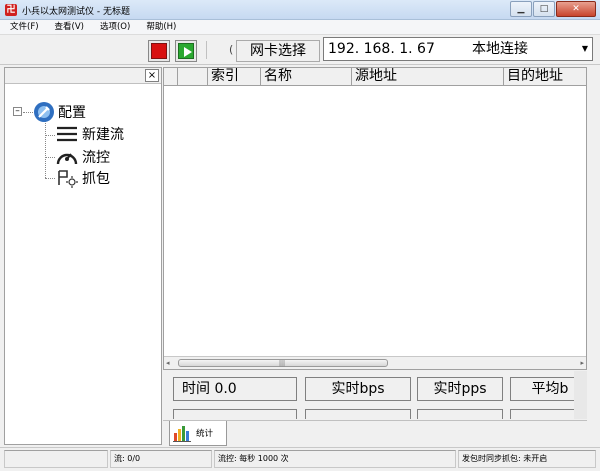 The height and width of the screenshot is (471, 600). I want to click on stat-average: 平均b, so click(542, 389).